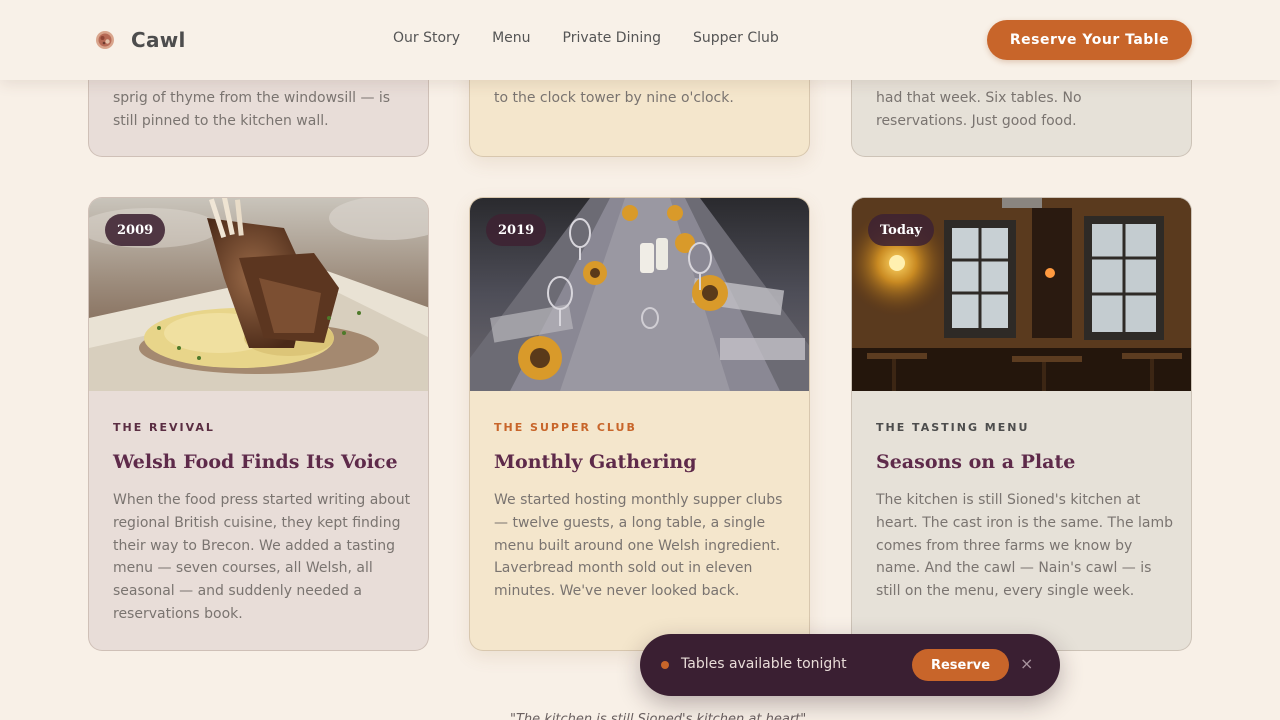 This screenshot has width=1280, height=720. What do you see at coordinates (953, 427) in the screenshot?
I see `card-eyebrow: THE TASTING MENU` at bounding box center [953, 427].